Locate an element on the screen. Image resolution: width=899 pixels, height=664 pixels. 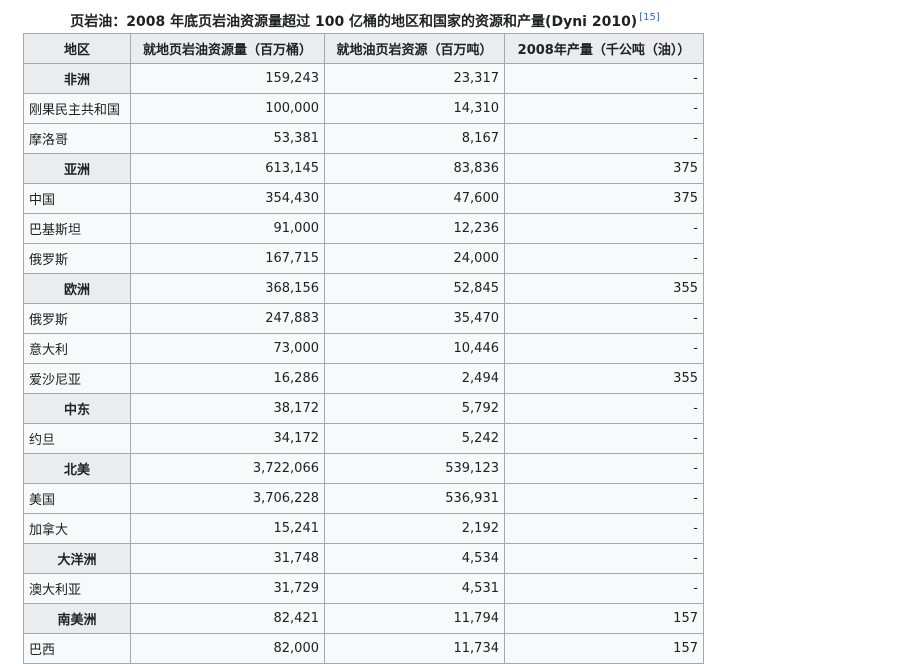
region-row: 北美 3,722,066 539,123- is located at coordinates (363, 468).